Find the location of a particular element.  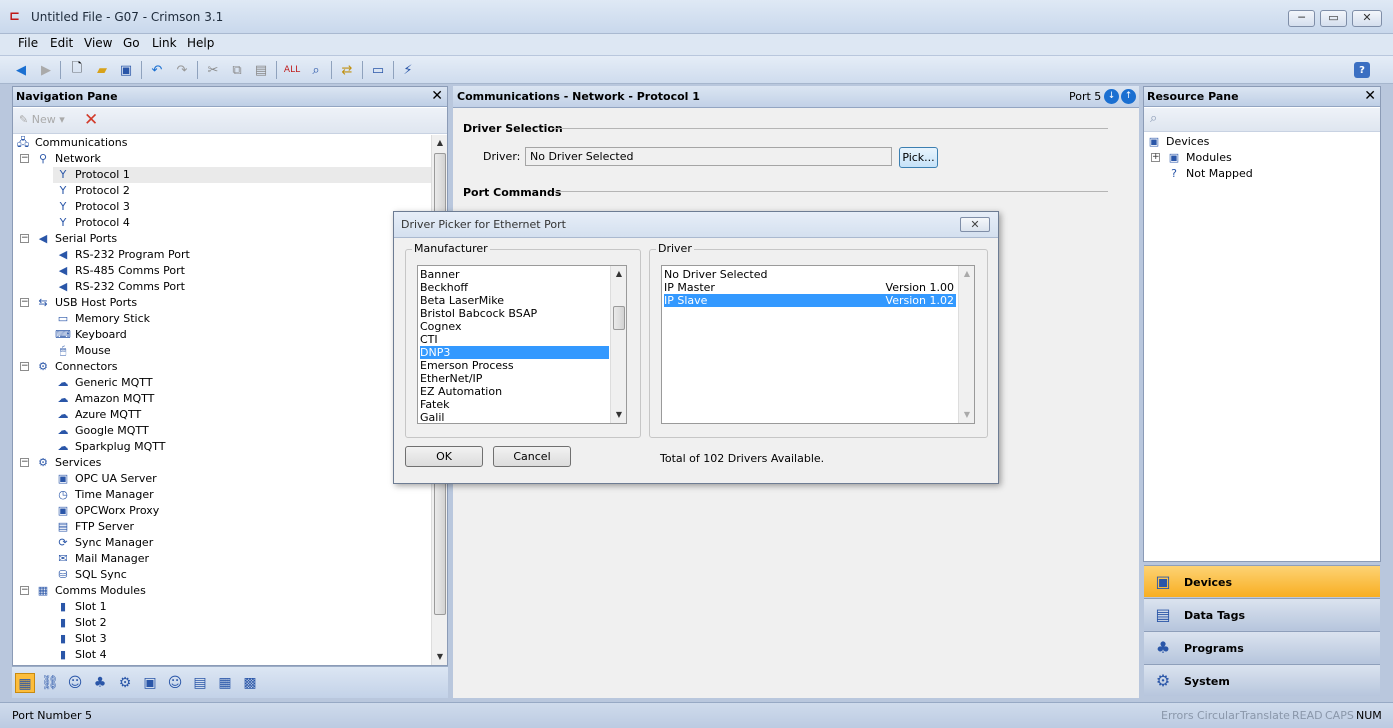

monitor-icon: ▭ is located at coordinates (378, 70).